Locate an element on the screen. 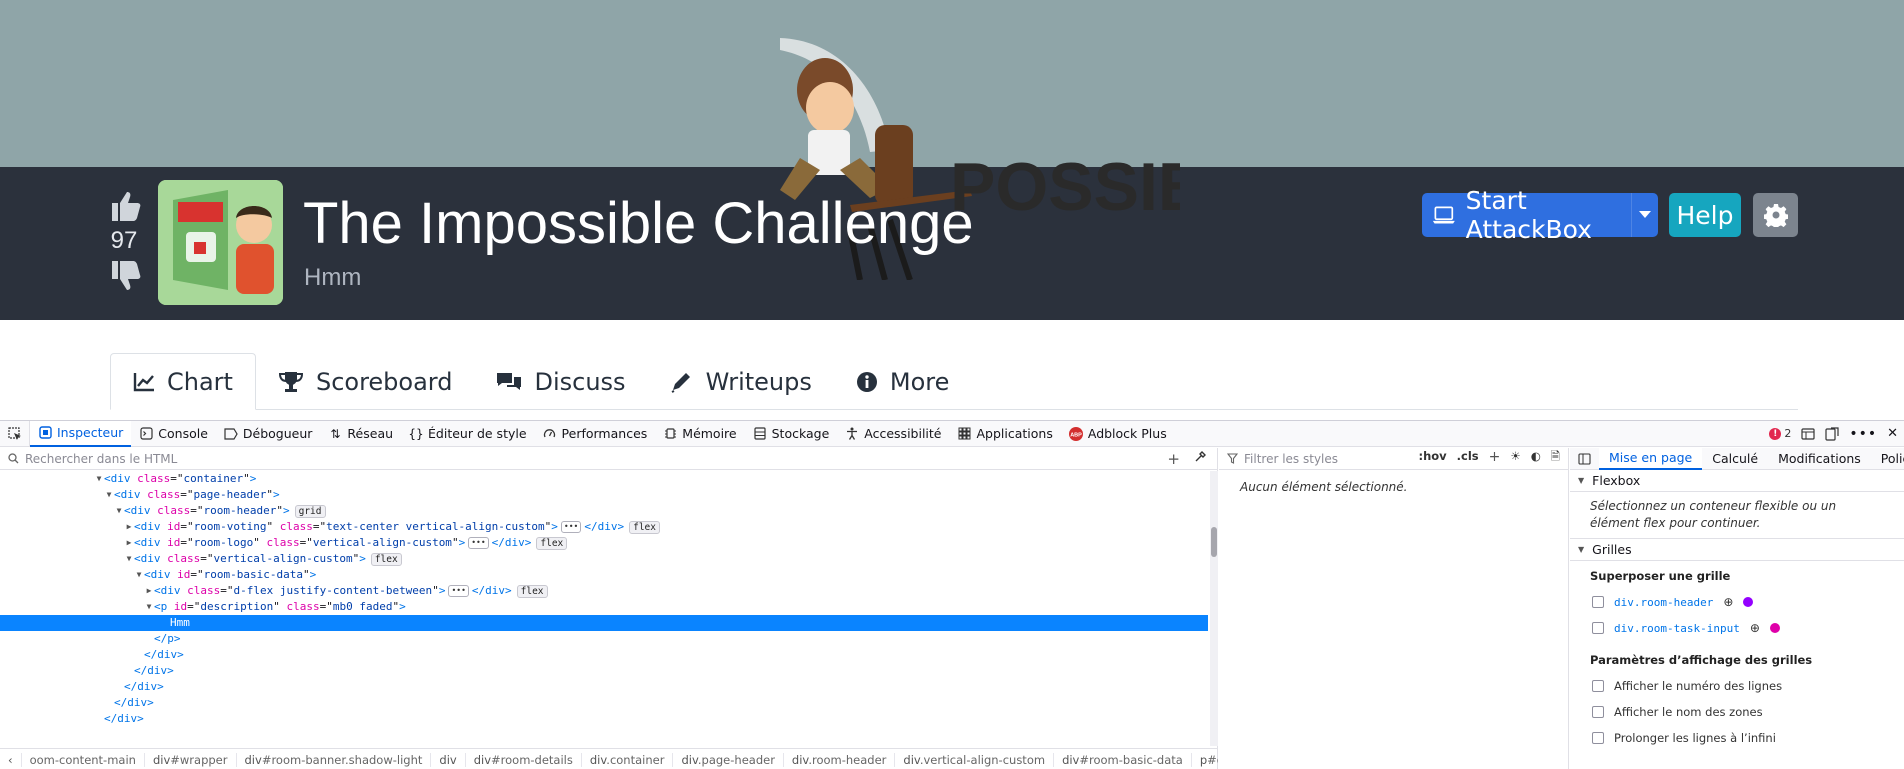 The height and width of the screenshot is (769, 1904). breadcrumb-item: oom-content-main is located at coordinates (83, 759).